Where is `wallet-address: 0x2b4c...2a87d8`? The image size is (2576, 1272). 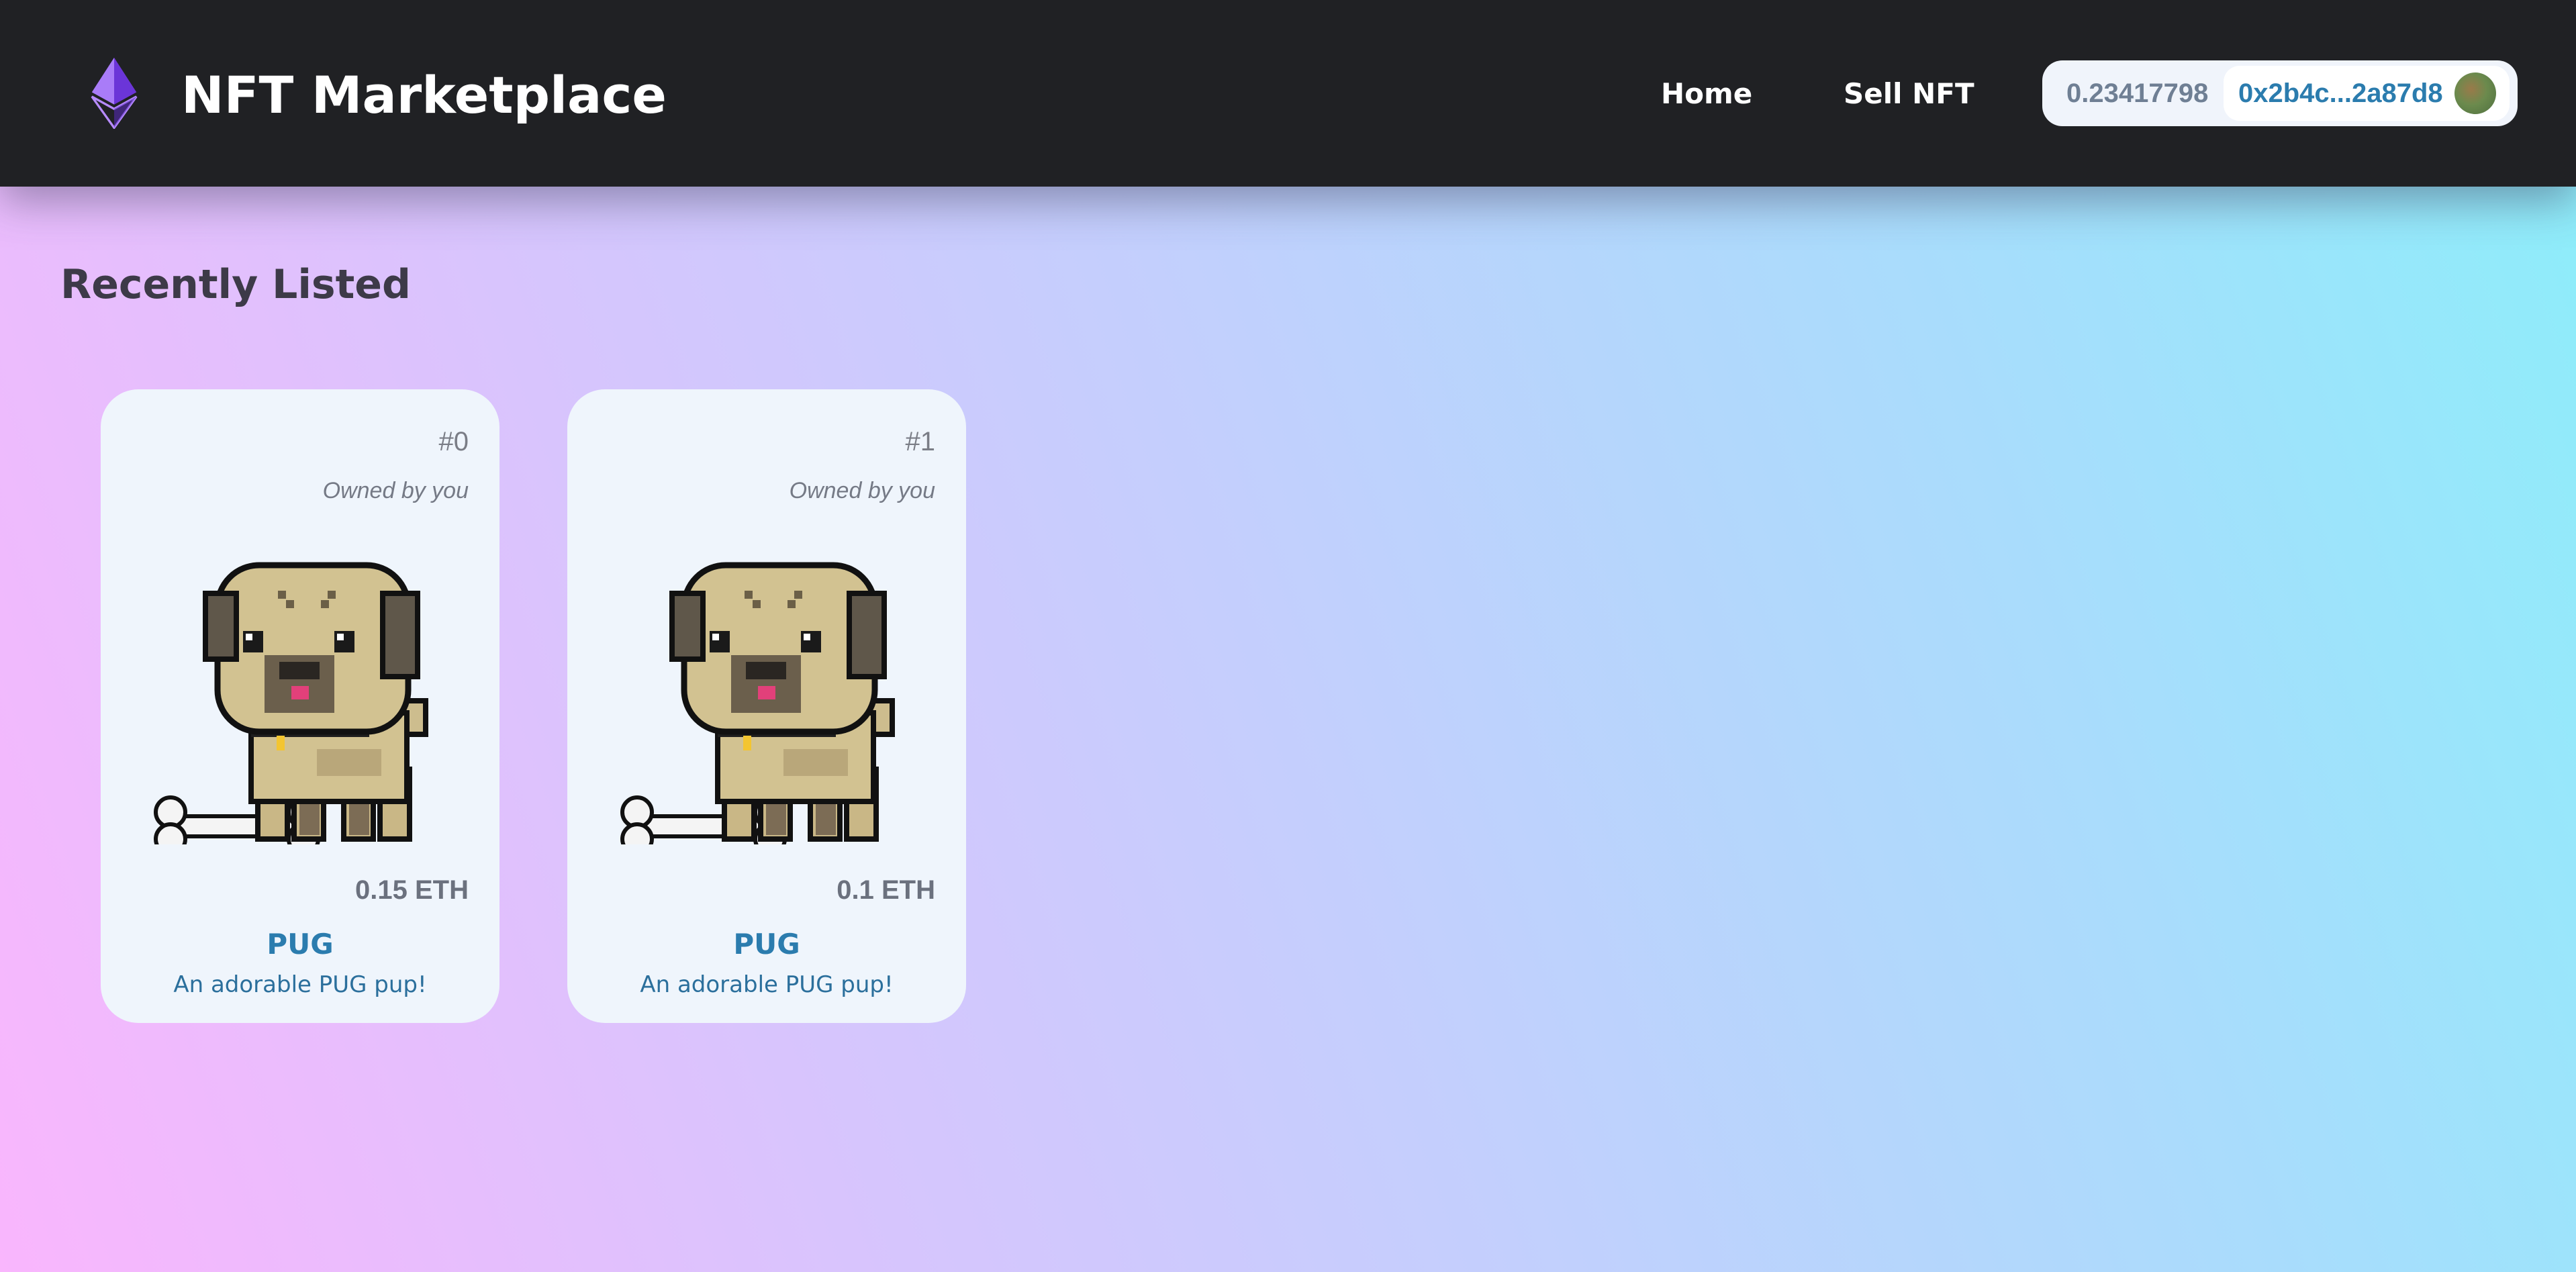
wallet-address: 0x2b4c...2a87d8 is located at coordinates (2340, 93).